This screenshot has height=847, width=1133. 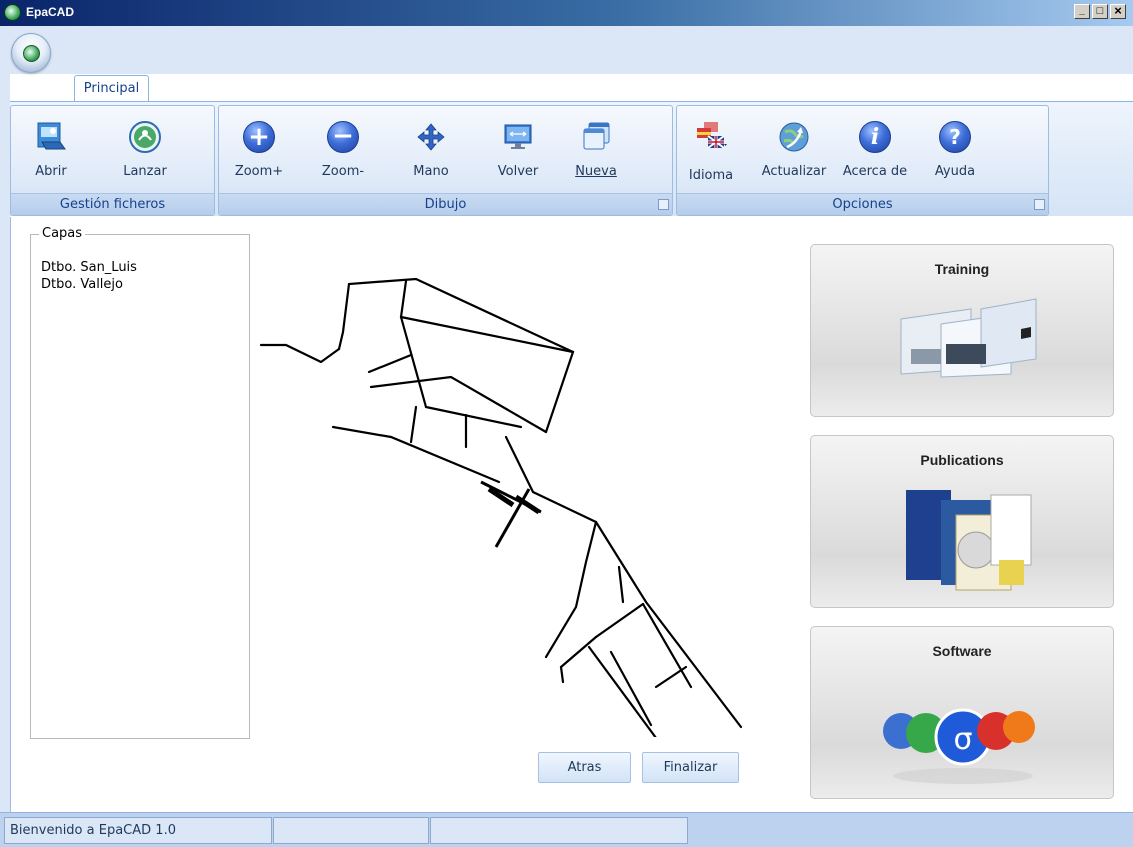 What do you see at coordinates (1082, 11) in the screenshot?
I see `minimize-button: _` at bounding box center [1082, 11].